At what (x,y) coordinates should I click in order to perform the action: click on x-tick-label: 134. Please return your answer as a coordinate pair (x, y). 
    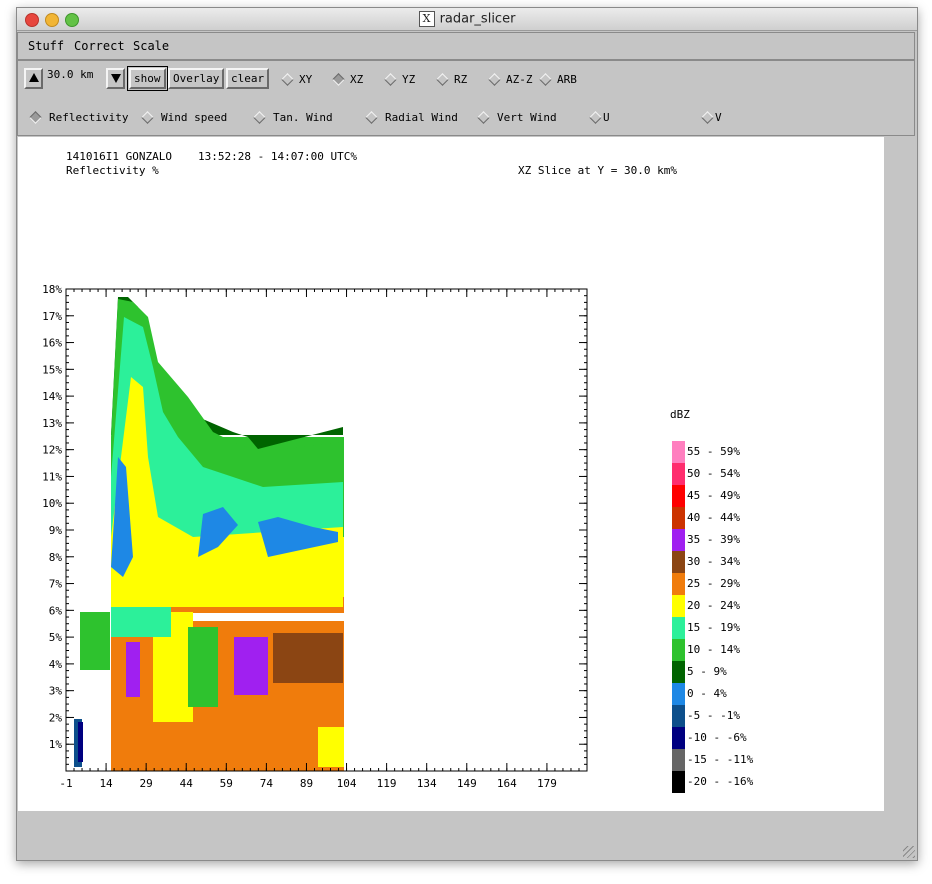
    Looking at the image, I should click on (427, 783).